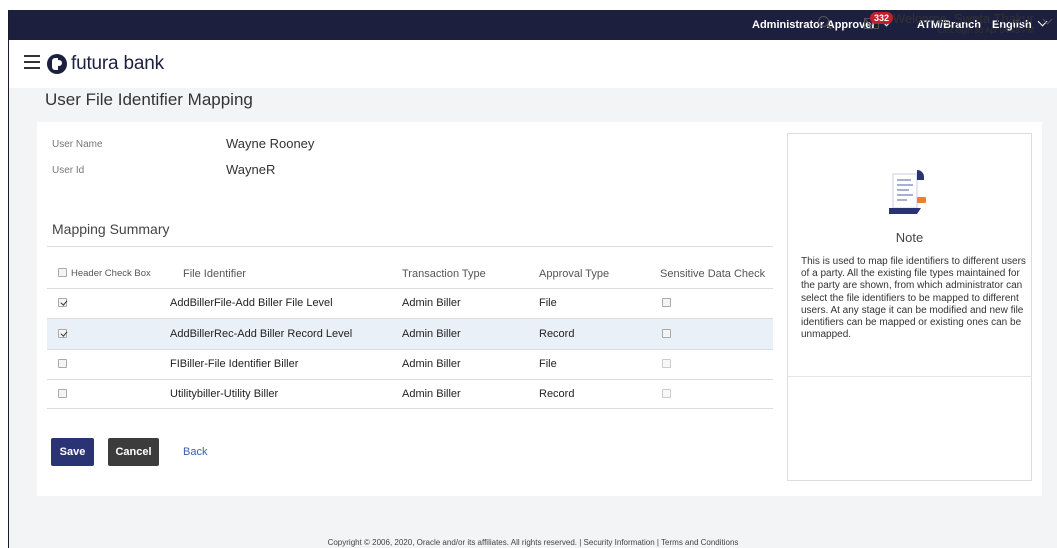  Describe the element at coordinates (814, 25) in the screenshot. I see `role-label: Administrator Approver` at that location.